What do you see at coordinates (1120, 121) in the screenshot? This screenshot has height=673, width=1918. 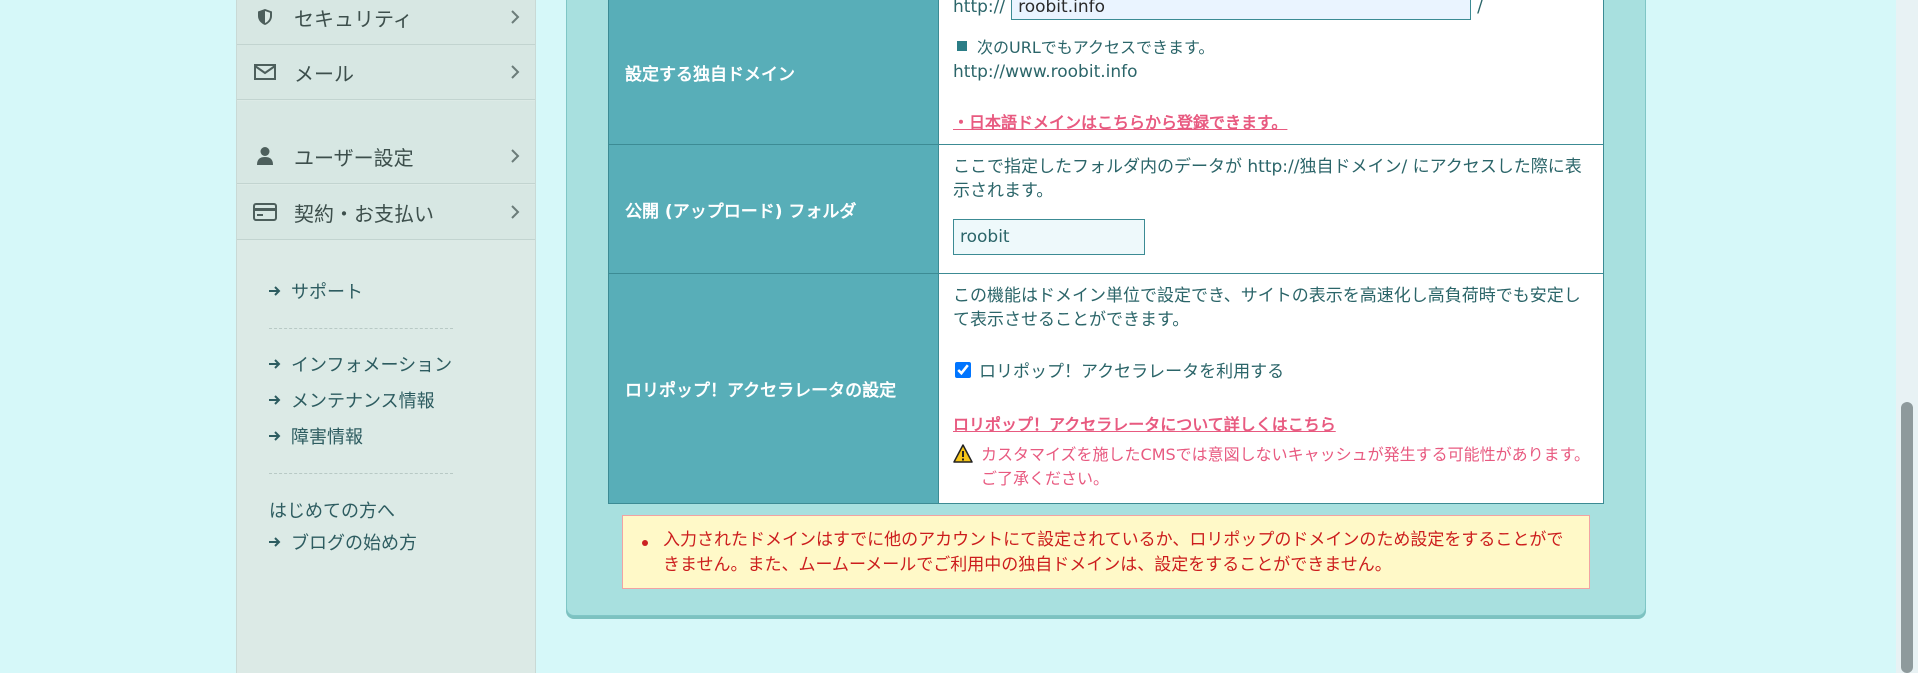 I see `japanese-domain-link: ・日本語ドメインはこちらから登録できます。` at bounding box center [1120, 121].